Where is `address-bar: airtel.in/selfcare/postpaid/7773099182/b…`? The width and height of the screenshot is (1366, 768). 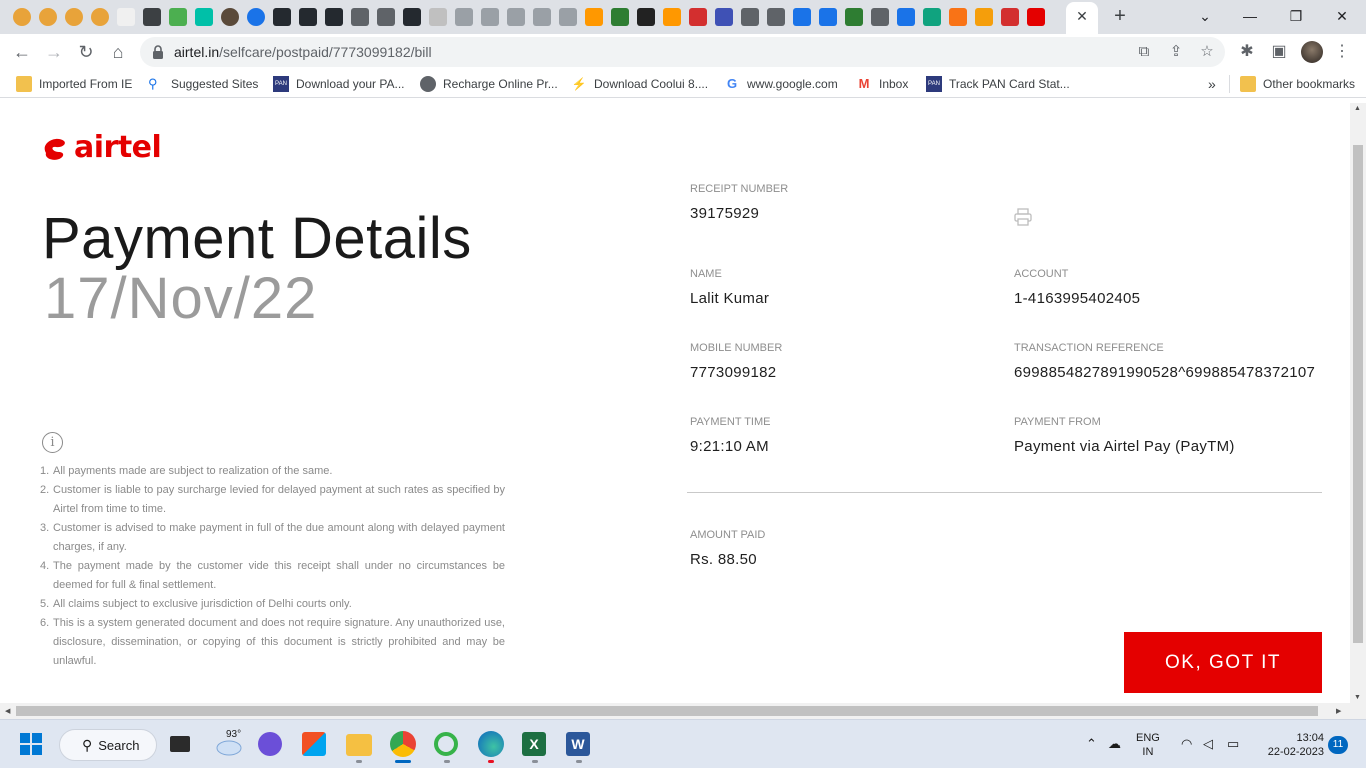 address-bar: airtel.in/selfcare/postpaid/7773099182/b… is located at coordinates (682, 52).